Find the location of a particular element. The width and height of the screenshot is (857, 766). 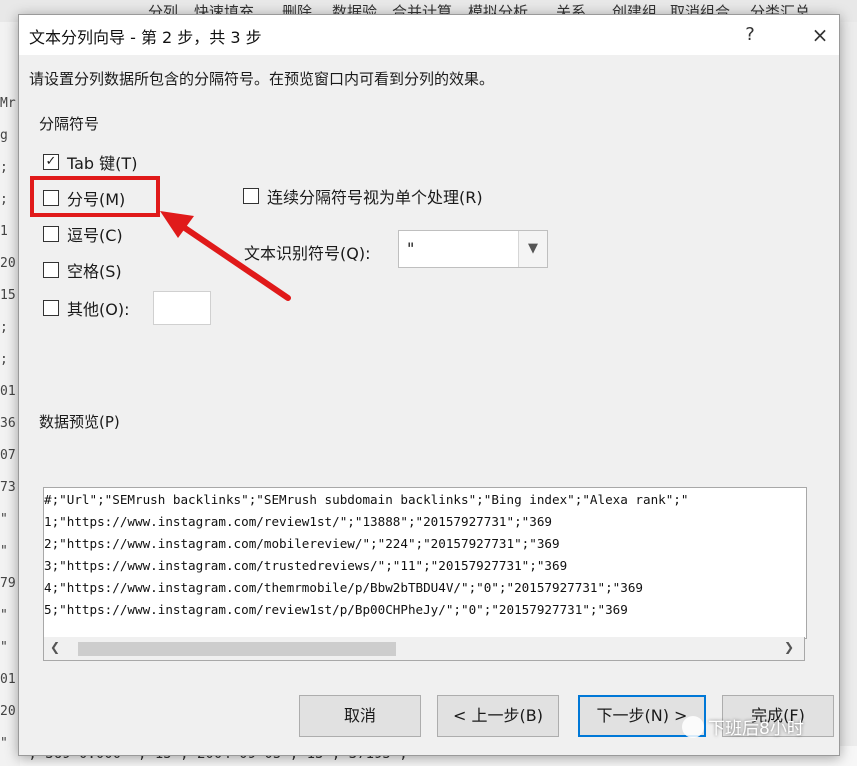

background-cell-fragment: 15 is located at coordinates (8, 295).